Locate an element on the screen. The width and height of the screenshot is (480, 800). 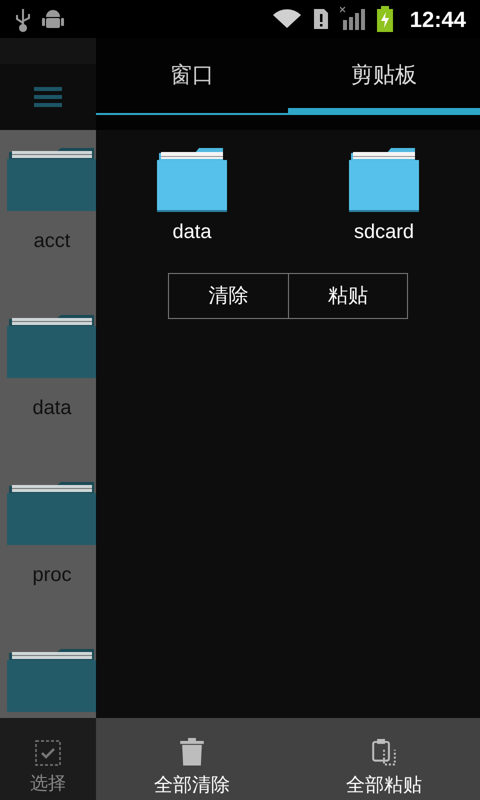
folder-name: proc is located at coordinates (52, 575).